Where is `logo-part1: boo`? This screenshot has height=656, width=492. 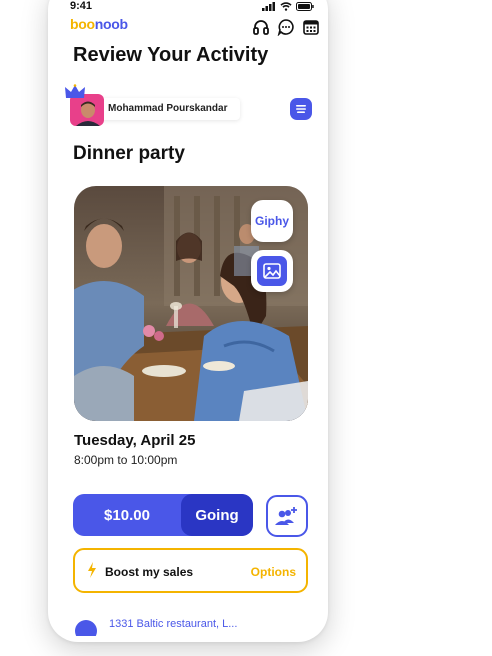 logo-part1: boo is located at coordinates (82, 24).